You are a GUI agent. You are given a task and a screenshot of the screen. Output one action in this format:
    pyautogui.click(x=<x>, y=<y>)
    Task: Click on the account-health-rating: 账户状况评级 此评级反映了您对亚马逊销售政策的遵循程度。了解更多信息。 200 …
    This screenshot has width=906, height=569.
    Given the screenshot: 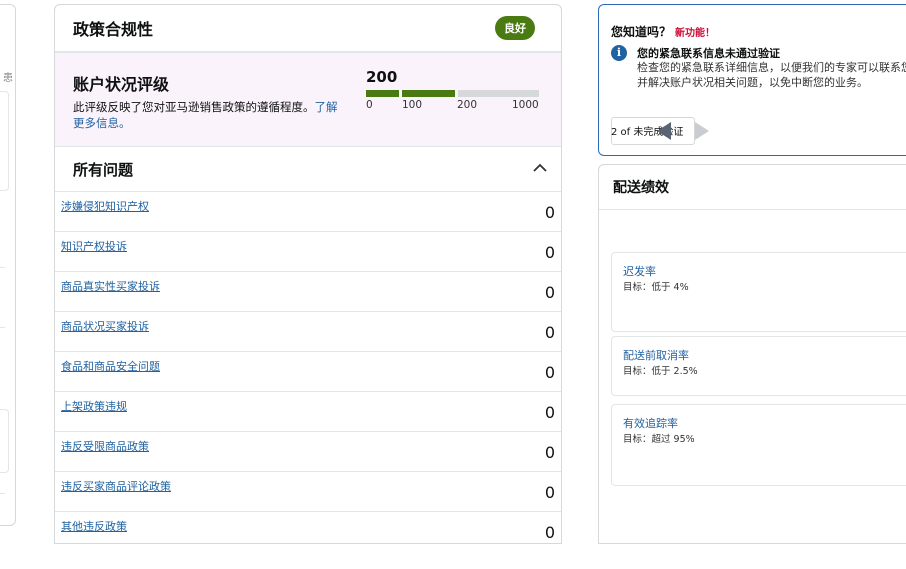 What is the action you would take?
    pyautogui.click(x=308, y=100)
    